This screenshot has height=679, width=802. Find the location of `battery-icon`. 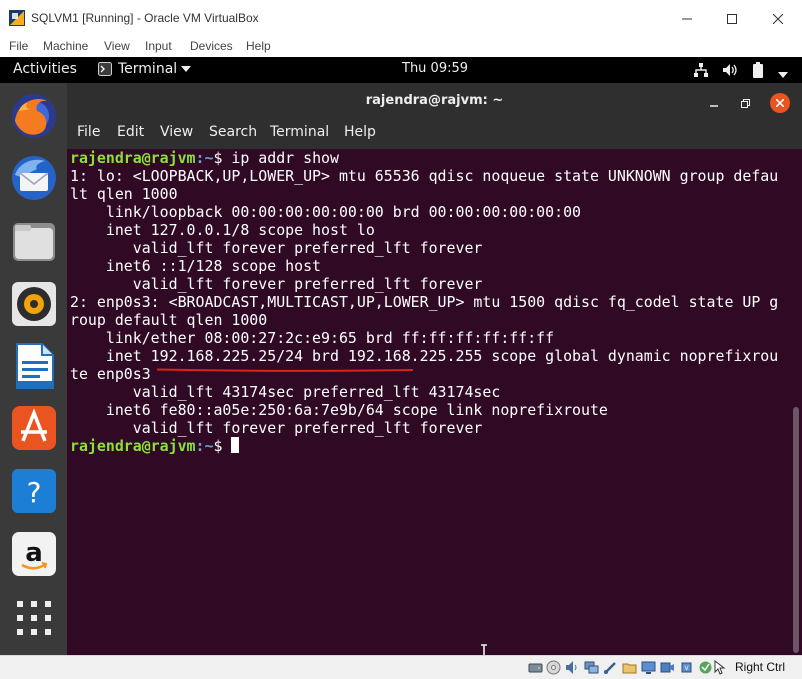

battery-icon is located at coordinates (758, 70).